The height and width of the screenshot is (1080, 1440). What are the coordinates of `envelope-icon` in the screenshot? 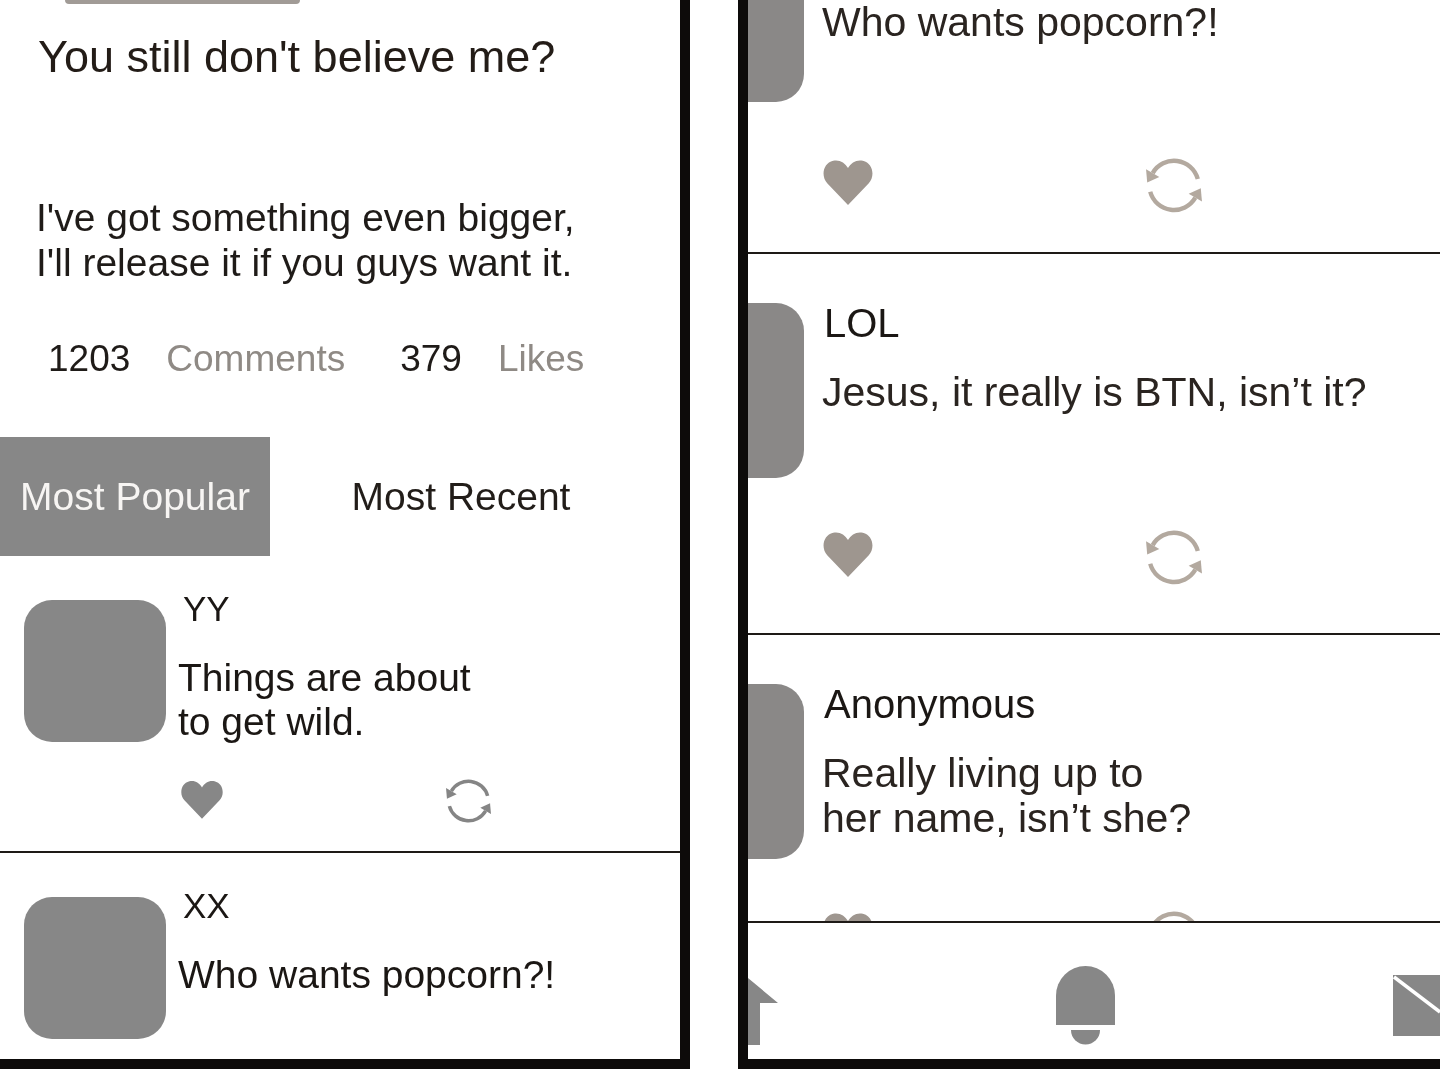 It's located at (1416, 1005).